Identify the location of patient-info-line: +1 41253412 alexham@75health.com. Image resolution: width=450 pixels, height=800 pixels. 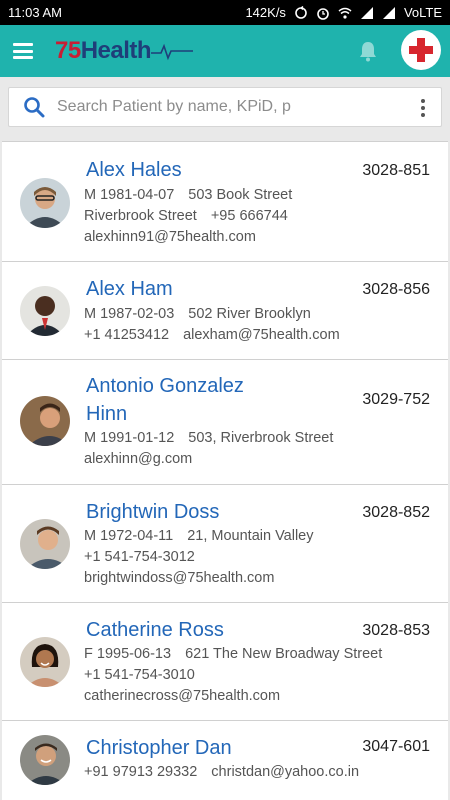
(212, 335).